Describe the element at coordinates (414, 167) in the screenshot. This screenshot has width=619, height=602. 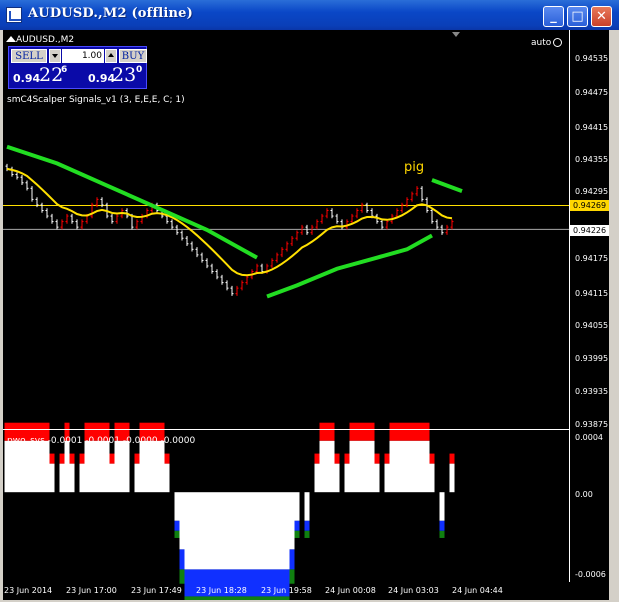
I see `pig-annotation: pig` at that location.